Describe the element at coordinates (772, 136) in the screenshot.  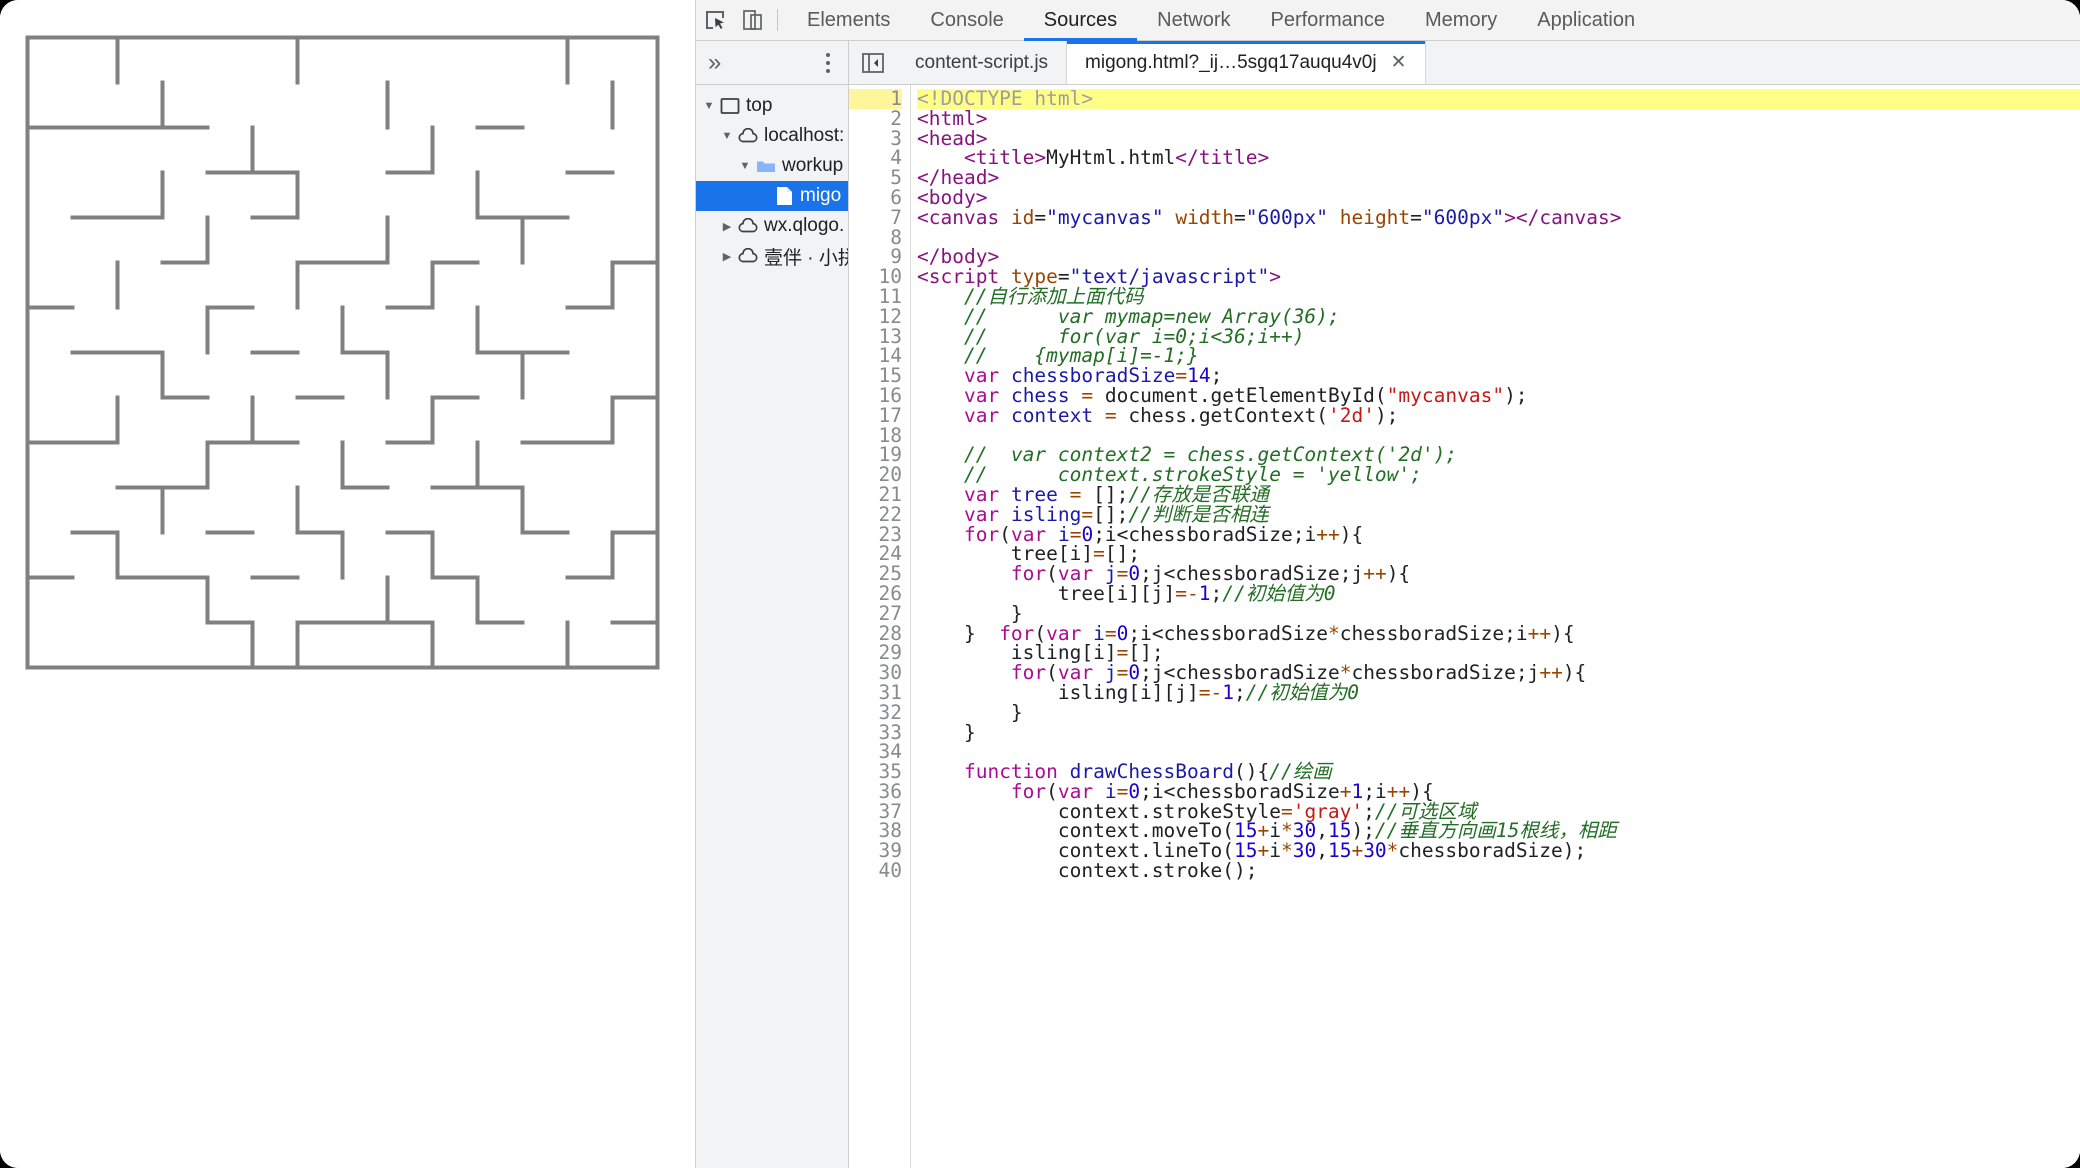
I see `tree-item-localhost: ▼ localhost:` at that location.